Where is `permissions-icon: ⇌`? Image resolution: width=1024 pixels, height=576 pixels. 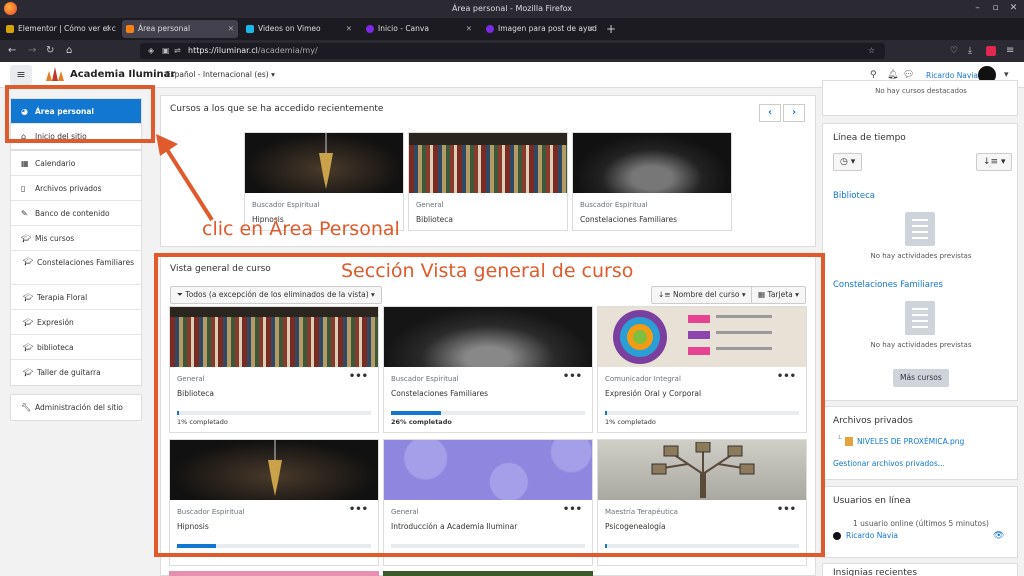
permissions-icon: ⇌ is located at coordinates (177, 51).